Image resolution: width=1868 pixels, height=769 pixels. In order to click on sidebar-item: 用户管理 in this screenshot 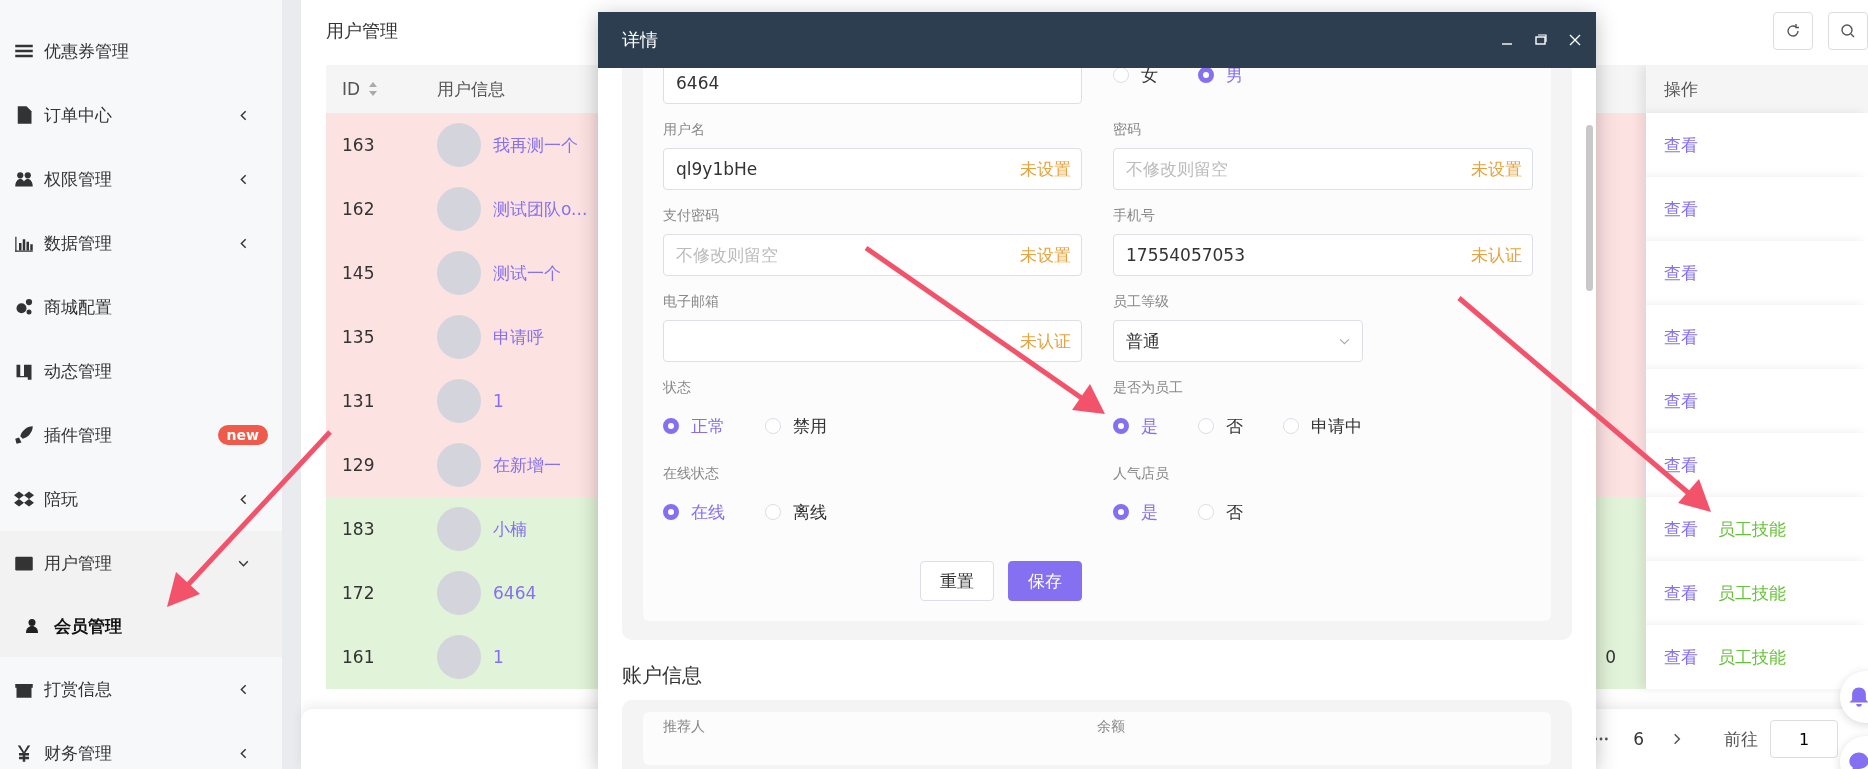, I will do `click(141, 563)`.